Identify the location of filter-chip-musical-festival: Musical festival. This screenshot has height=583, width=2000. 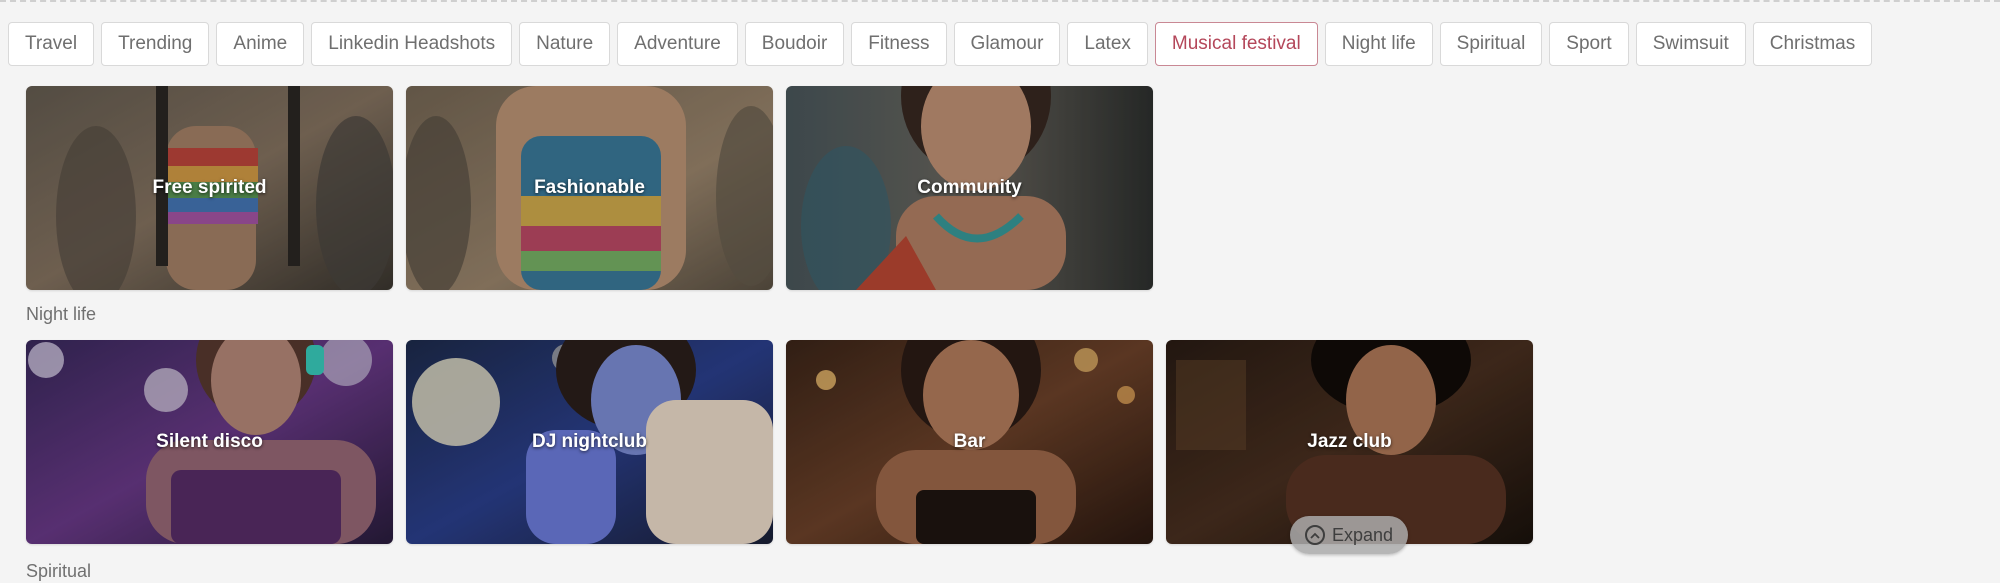
(1236, 44).